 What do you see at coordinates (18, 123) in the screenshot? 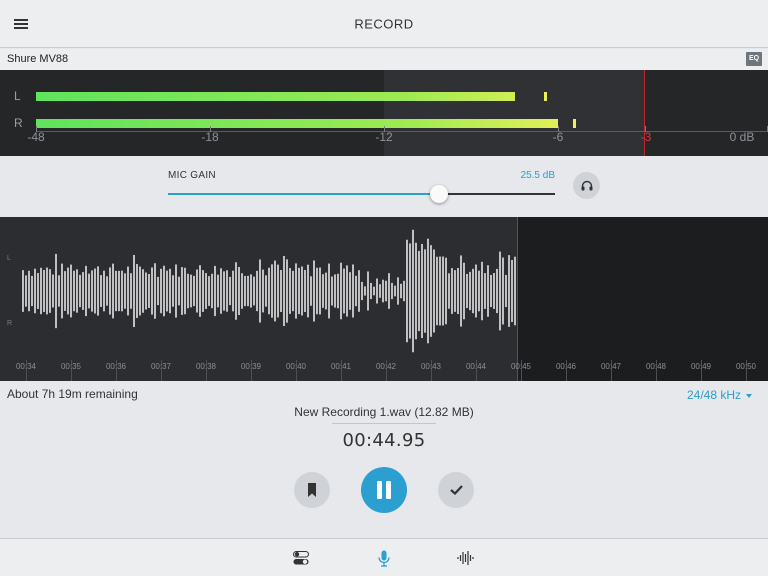
I see `meter-channel-right-label: R` at bounding box center [18, 123].